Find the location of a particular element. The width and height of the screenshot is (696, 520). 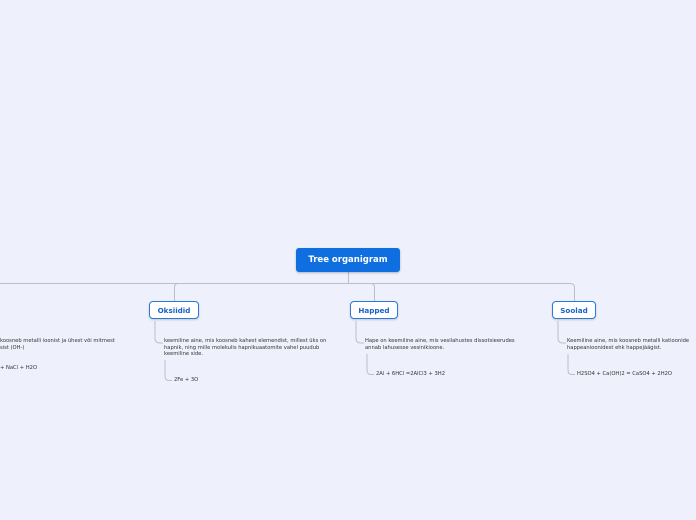

root-title: Tree organigram is located at coordinates (348, 260).